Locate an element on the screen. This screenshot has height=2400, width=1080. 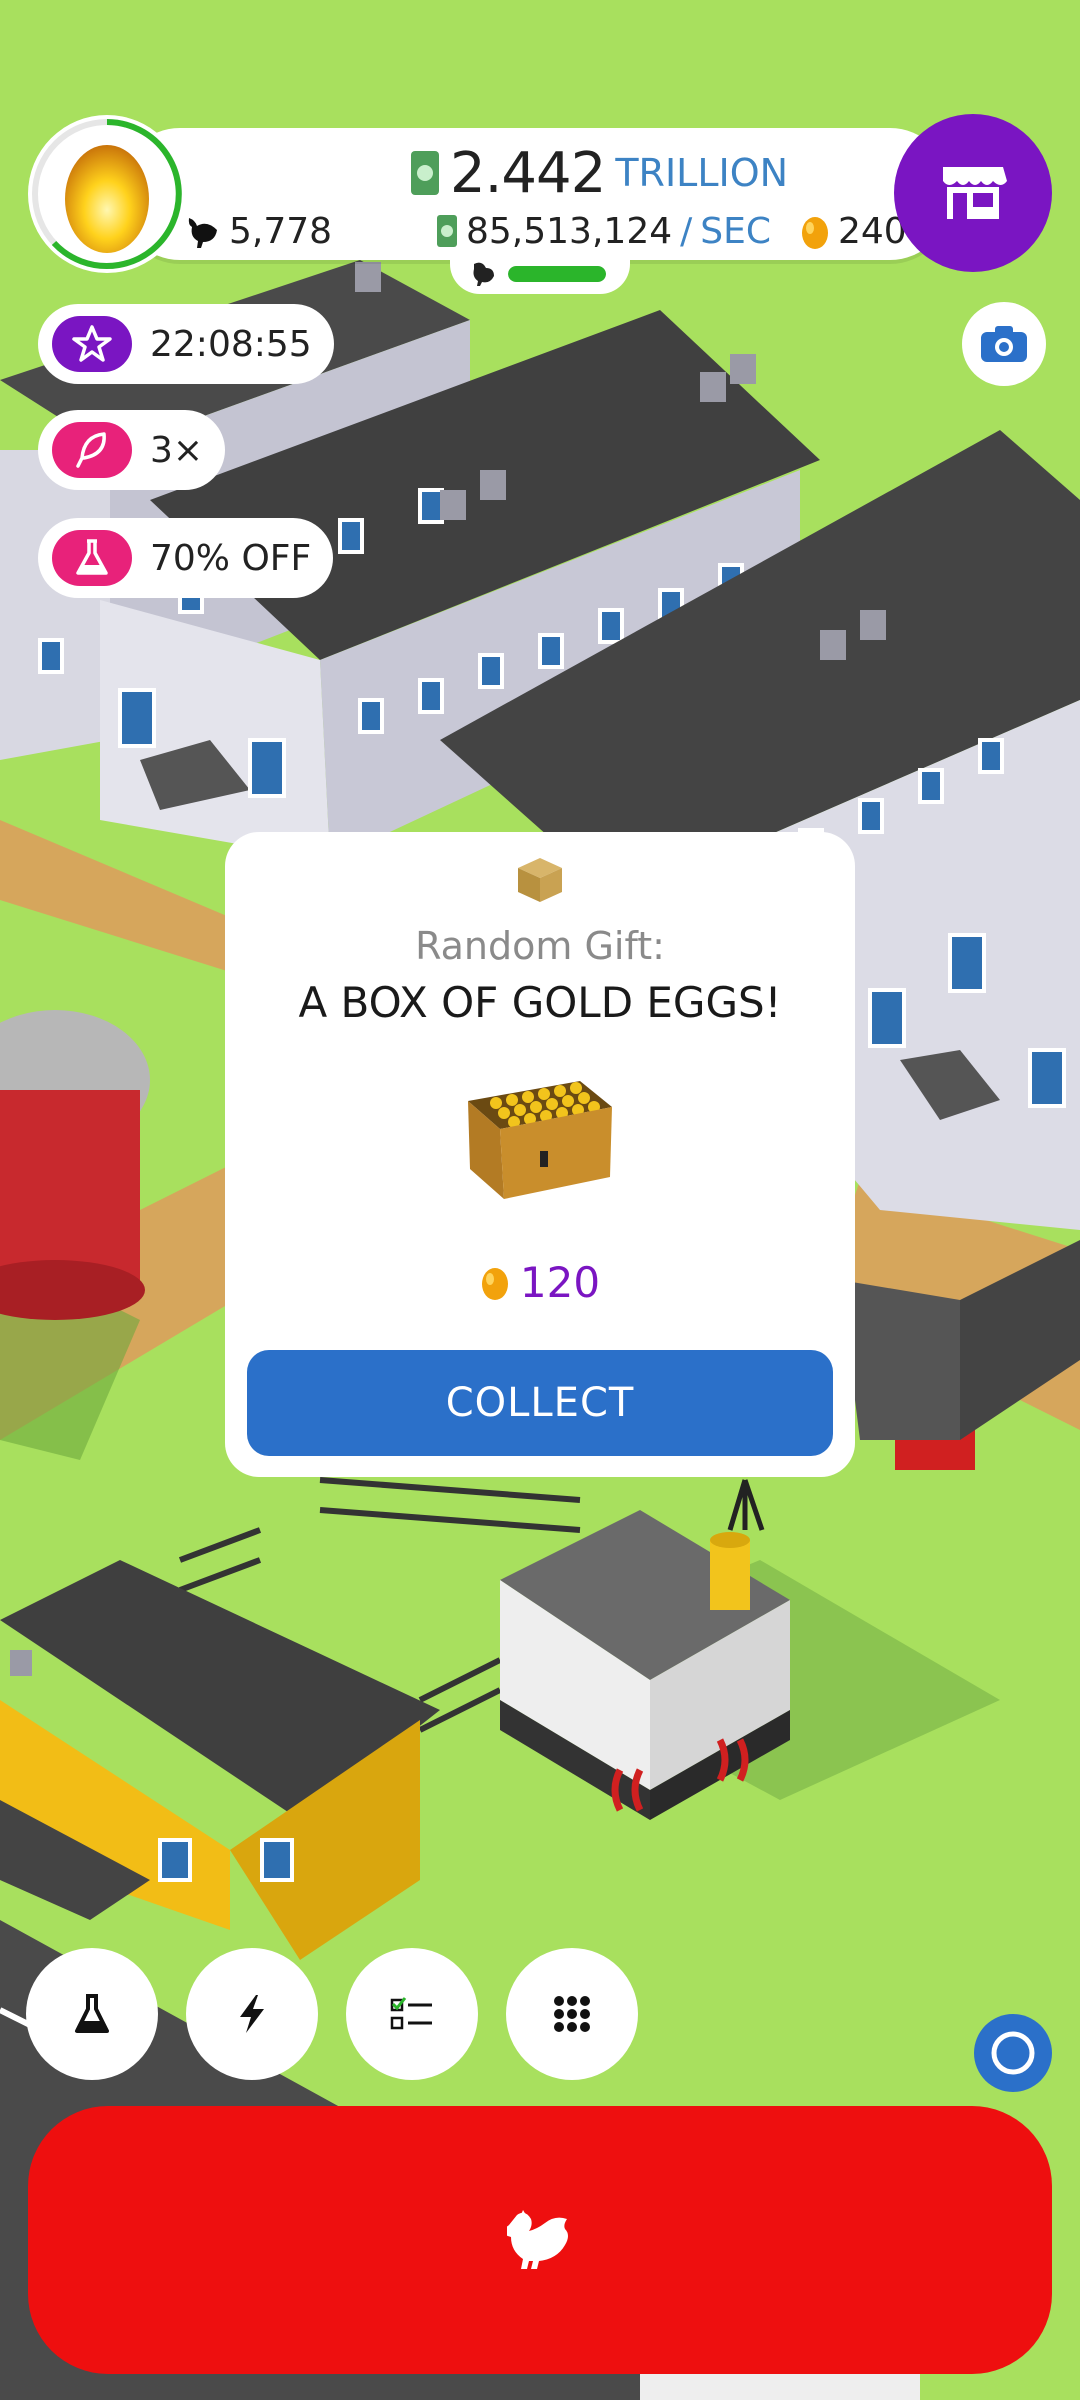
hatchery-progress is located at coordinates (540, 272).